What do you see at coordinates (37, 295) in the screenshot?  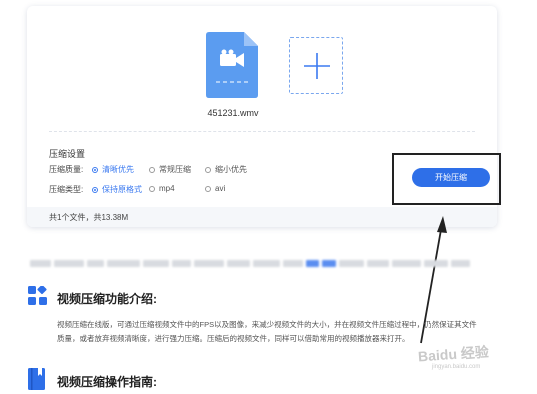 I see `grid-icon` at bounding box center [37, 295].